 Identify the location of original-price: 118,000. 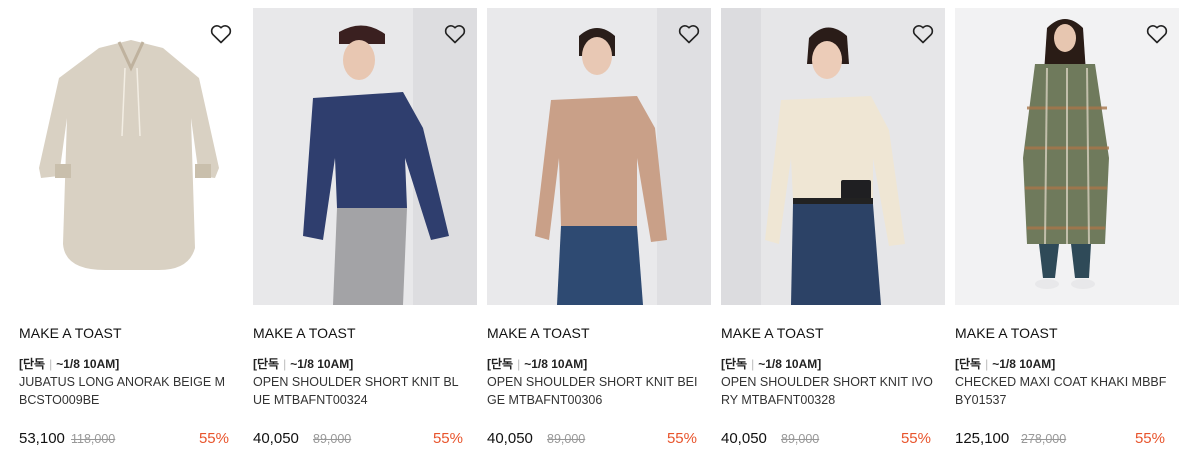
(93, 439).